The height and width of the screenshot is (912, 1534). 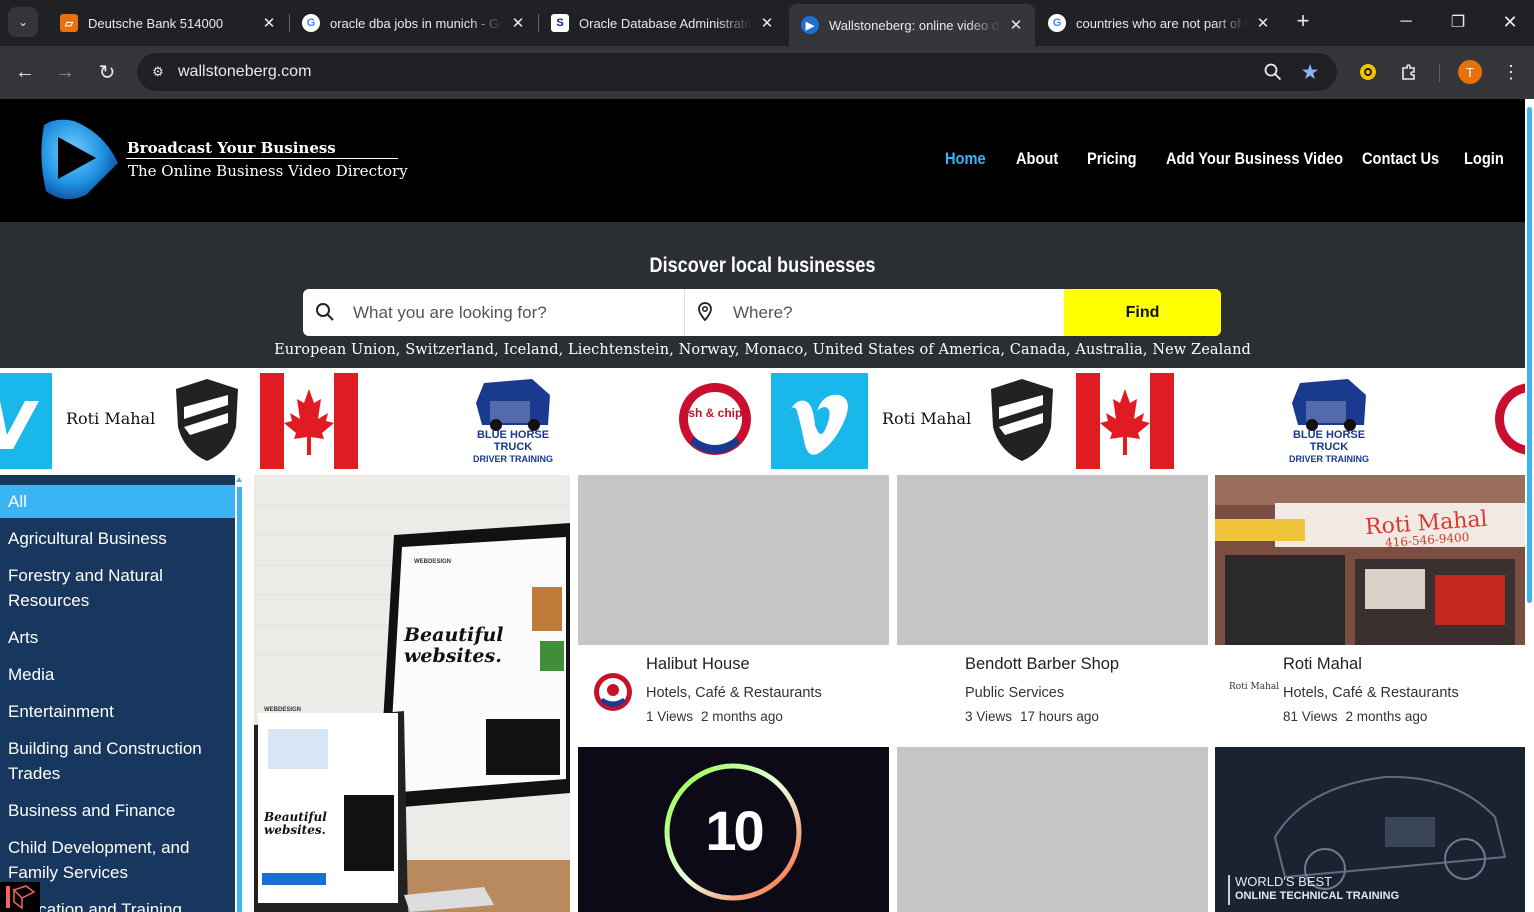 I want to click on extension-circle-icon, so click(x=1368, y=72).